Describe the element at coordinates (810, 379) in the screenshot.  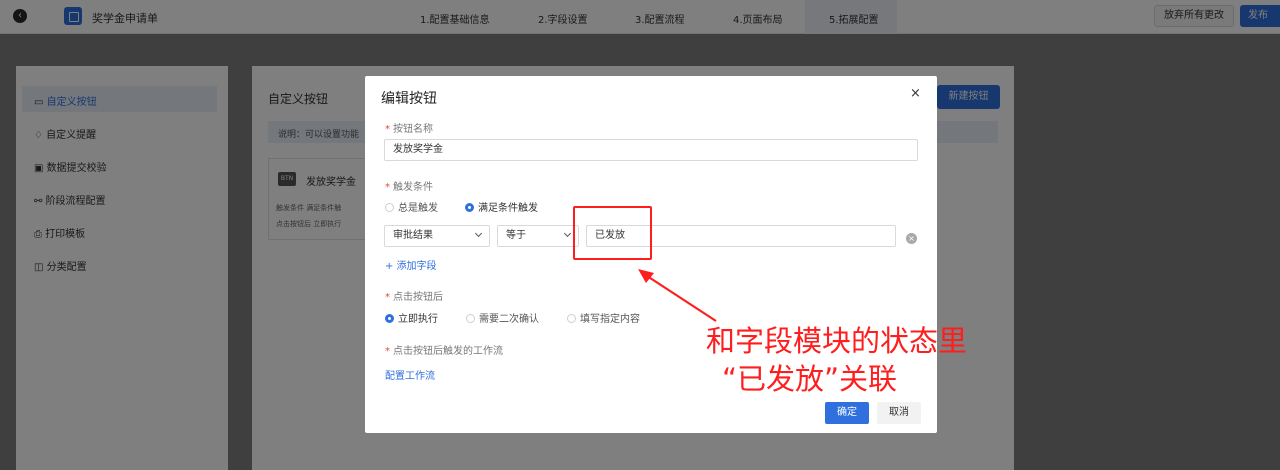
I see `annotation-text-line2: “已发放”关联` at that location.